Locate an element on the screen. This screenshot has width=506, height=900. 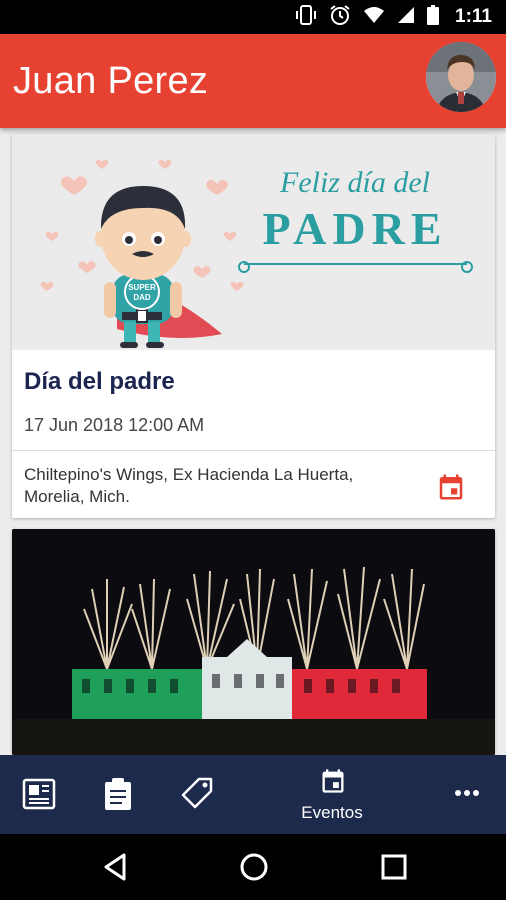
wifi-icon is located at coordinates (374, 17).